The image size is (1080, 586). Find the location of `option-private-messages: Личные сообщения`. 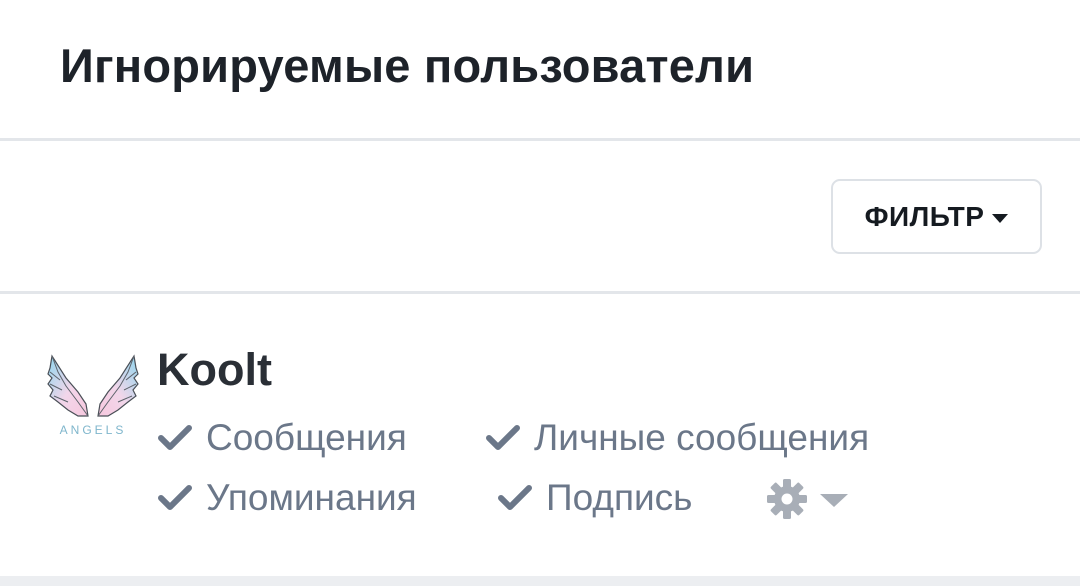

option-private-messages: Личные сообщения is located at coordinates (677, 438).